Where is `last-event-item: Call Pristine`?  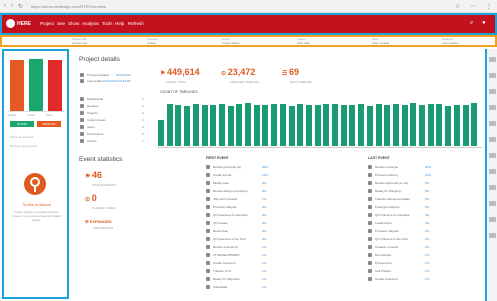
last-event-item: Call Pristine is located at coordinates (379, 271).